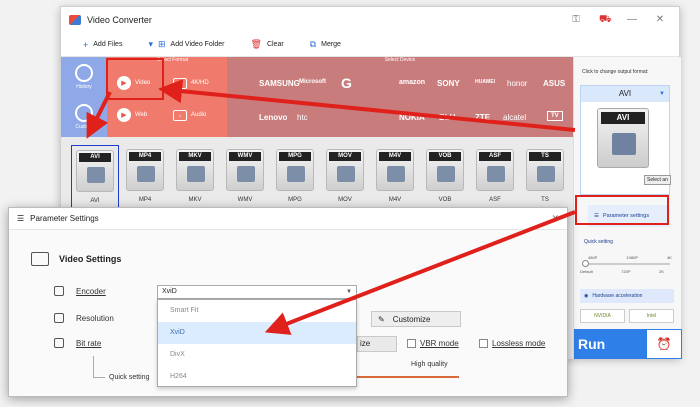  Describe the element at coordinates (195, 115) in the screenshot. I see `audio-category-button: ♫ Audio` at that location.